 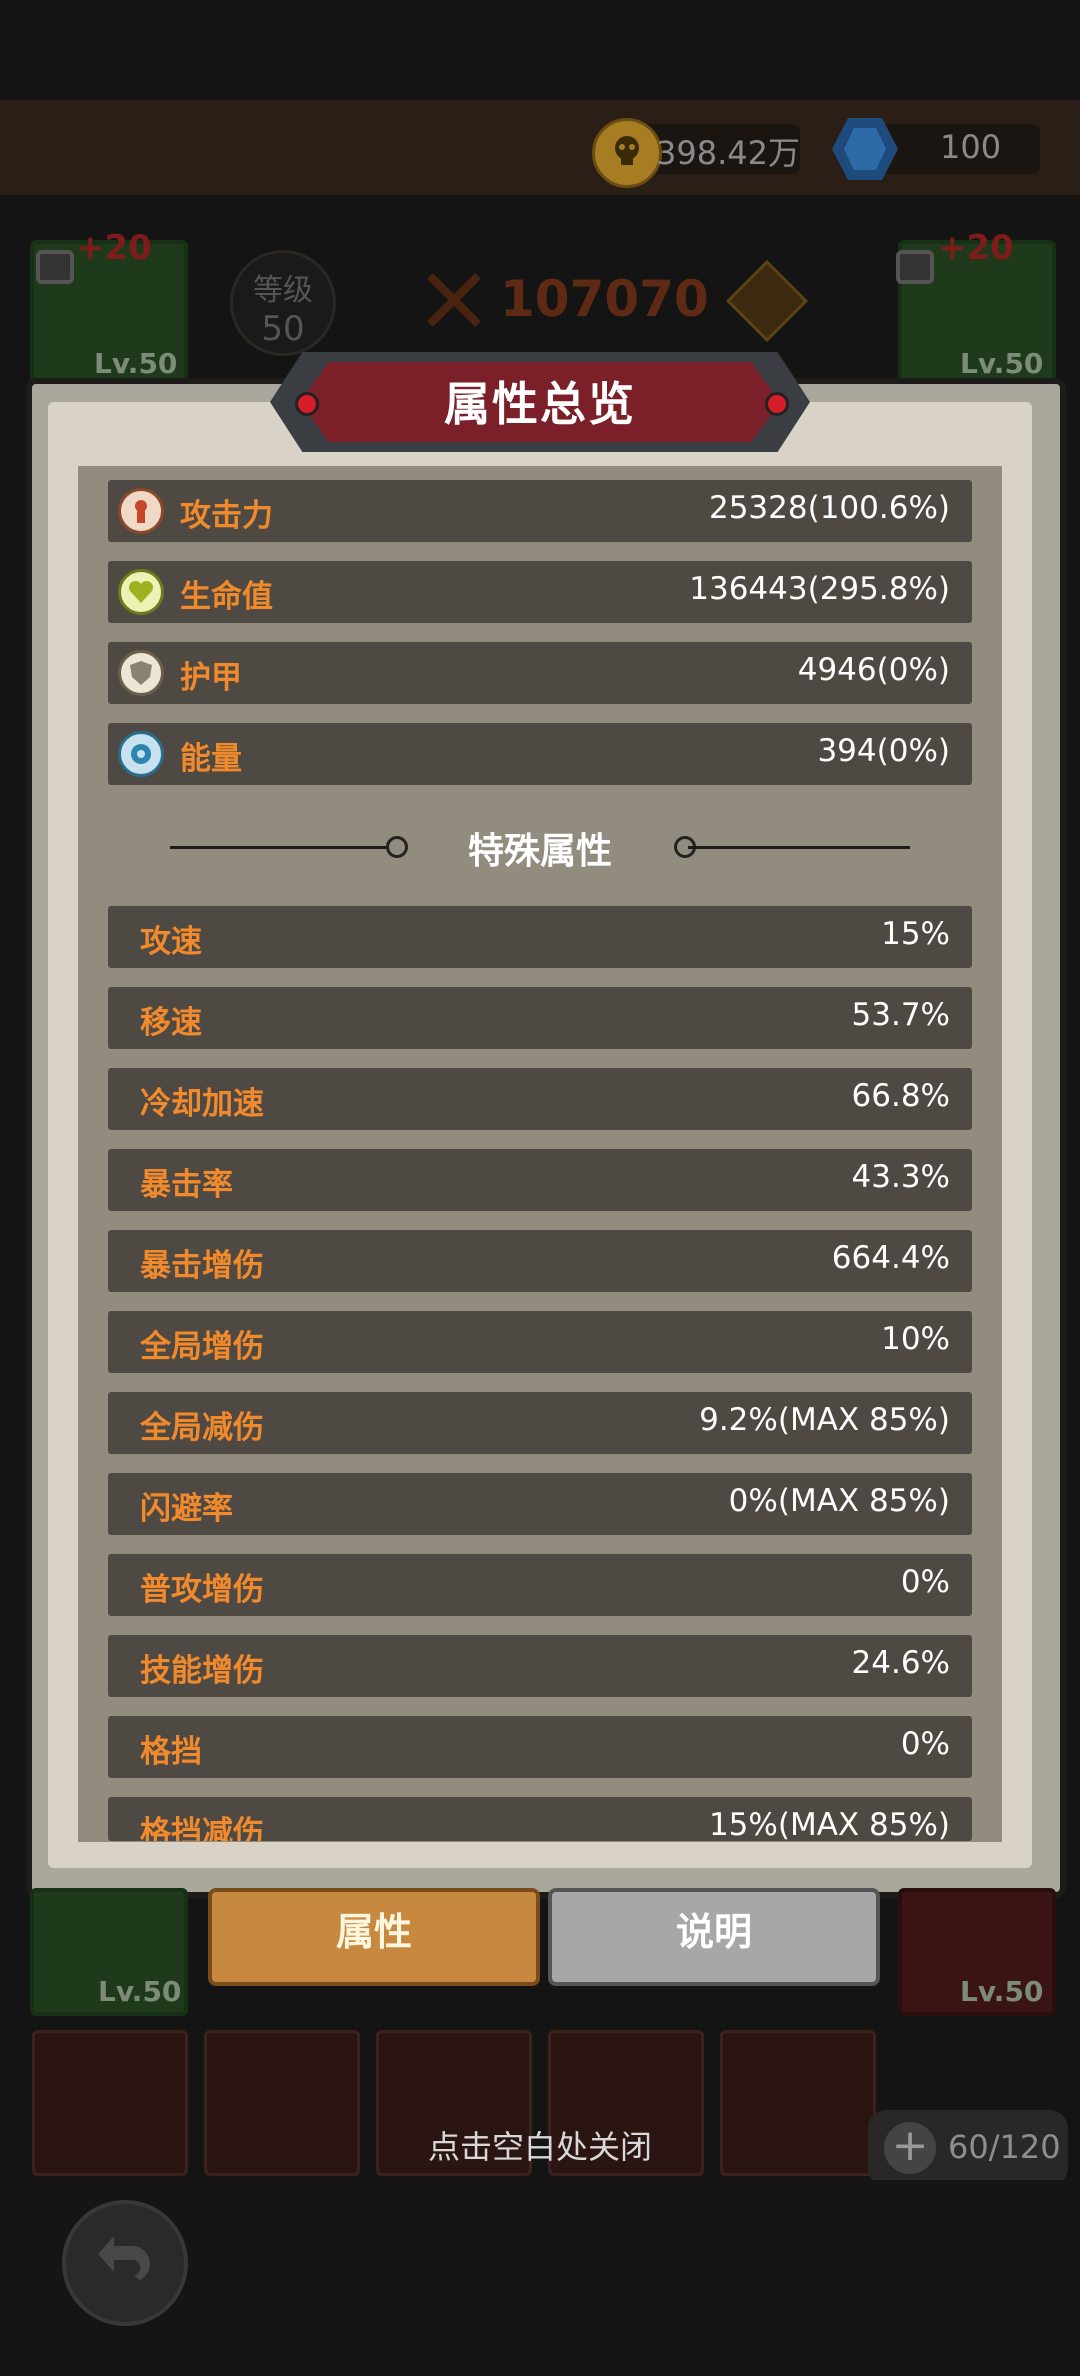 What do you see at coordinates (226, 597) in the screenshot?
I see `stat-label: 生命值` at bounding box center [226, 597].